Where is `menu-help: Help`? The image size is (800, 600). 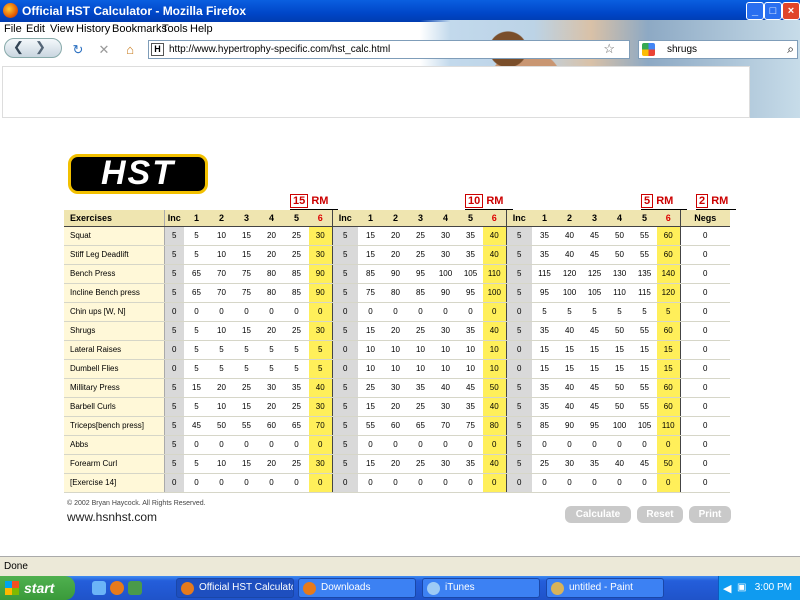 menu-help: Help is located at coordinates (201, 29).